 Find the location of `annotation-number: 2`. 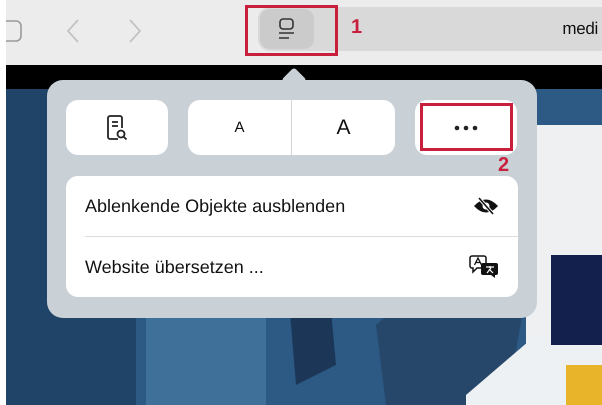

annotation-number: 2 is located at coordinates (504, 165).